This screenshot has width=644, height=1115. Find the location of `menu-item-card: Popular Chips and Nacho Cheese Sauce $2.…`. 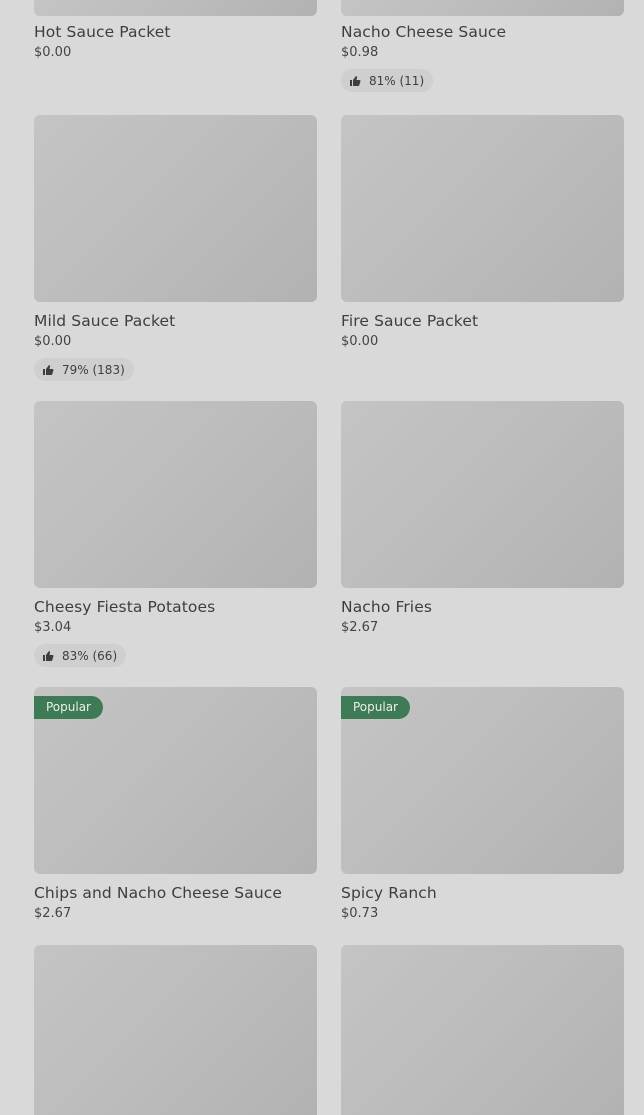

menu-item-card: Popular Chips and Nacho Cheese Sauce $2.… is located at coordinates (175, 804).